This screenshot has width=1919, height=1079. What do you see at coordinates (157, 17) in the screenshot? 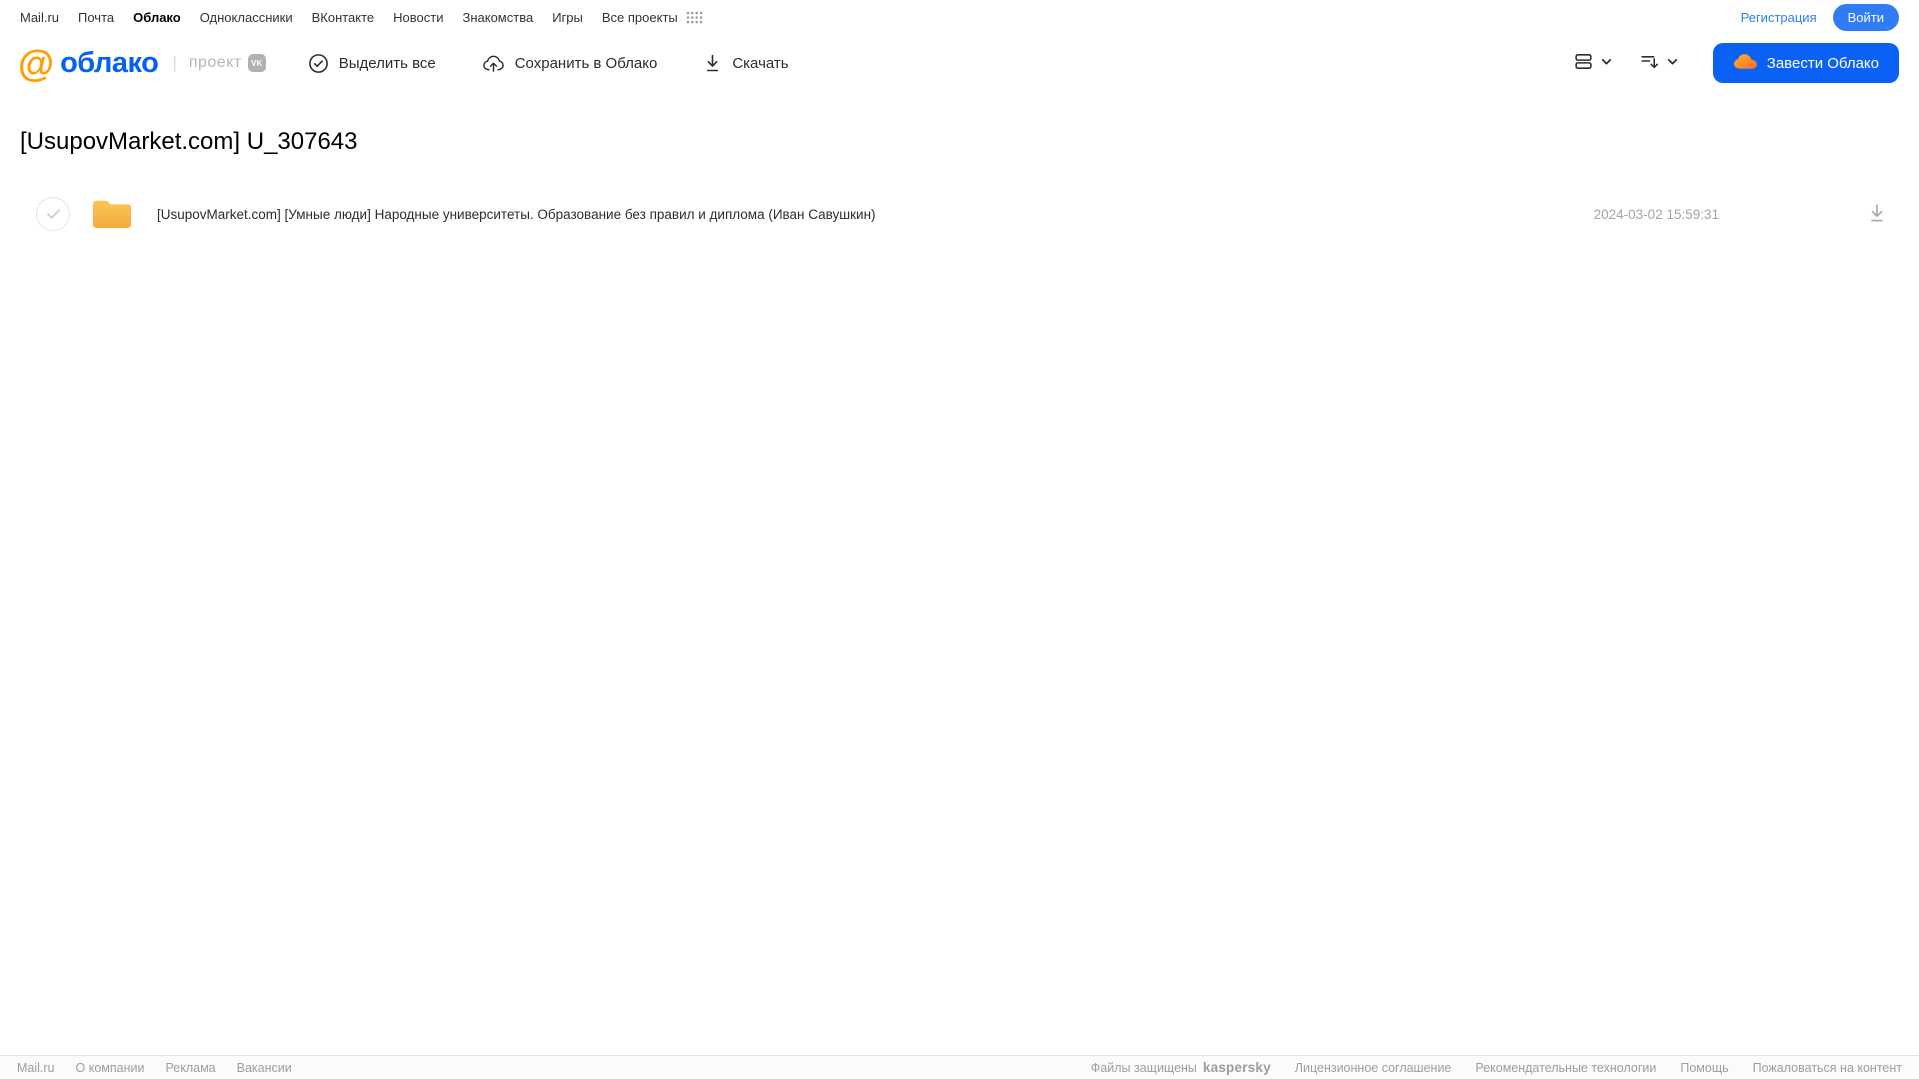
I see `nav-item-oblako: Облако` at bounding box center [157, 17].